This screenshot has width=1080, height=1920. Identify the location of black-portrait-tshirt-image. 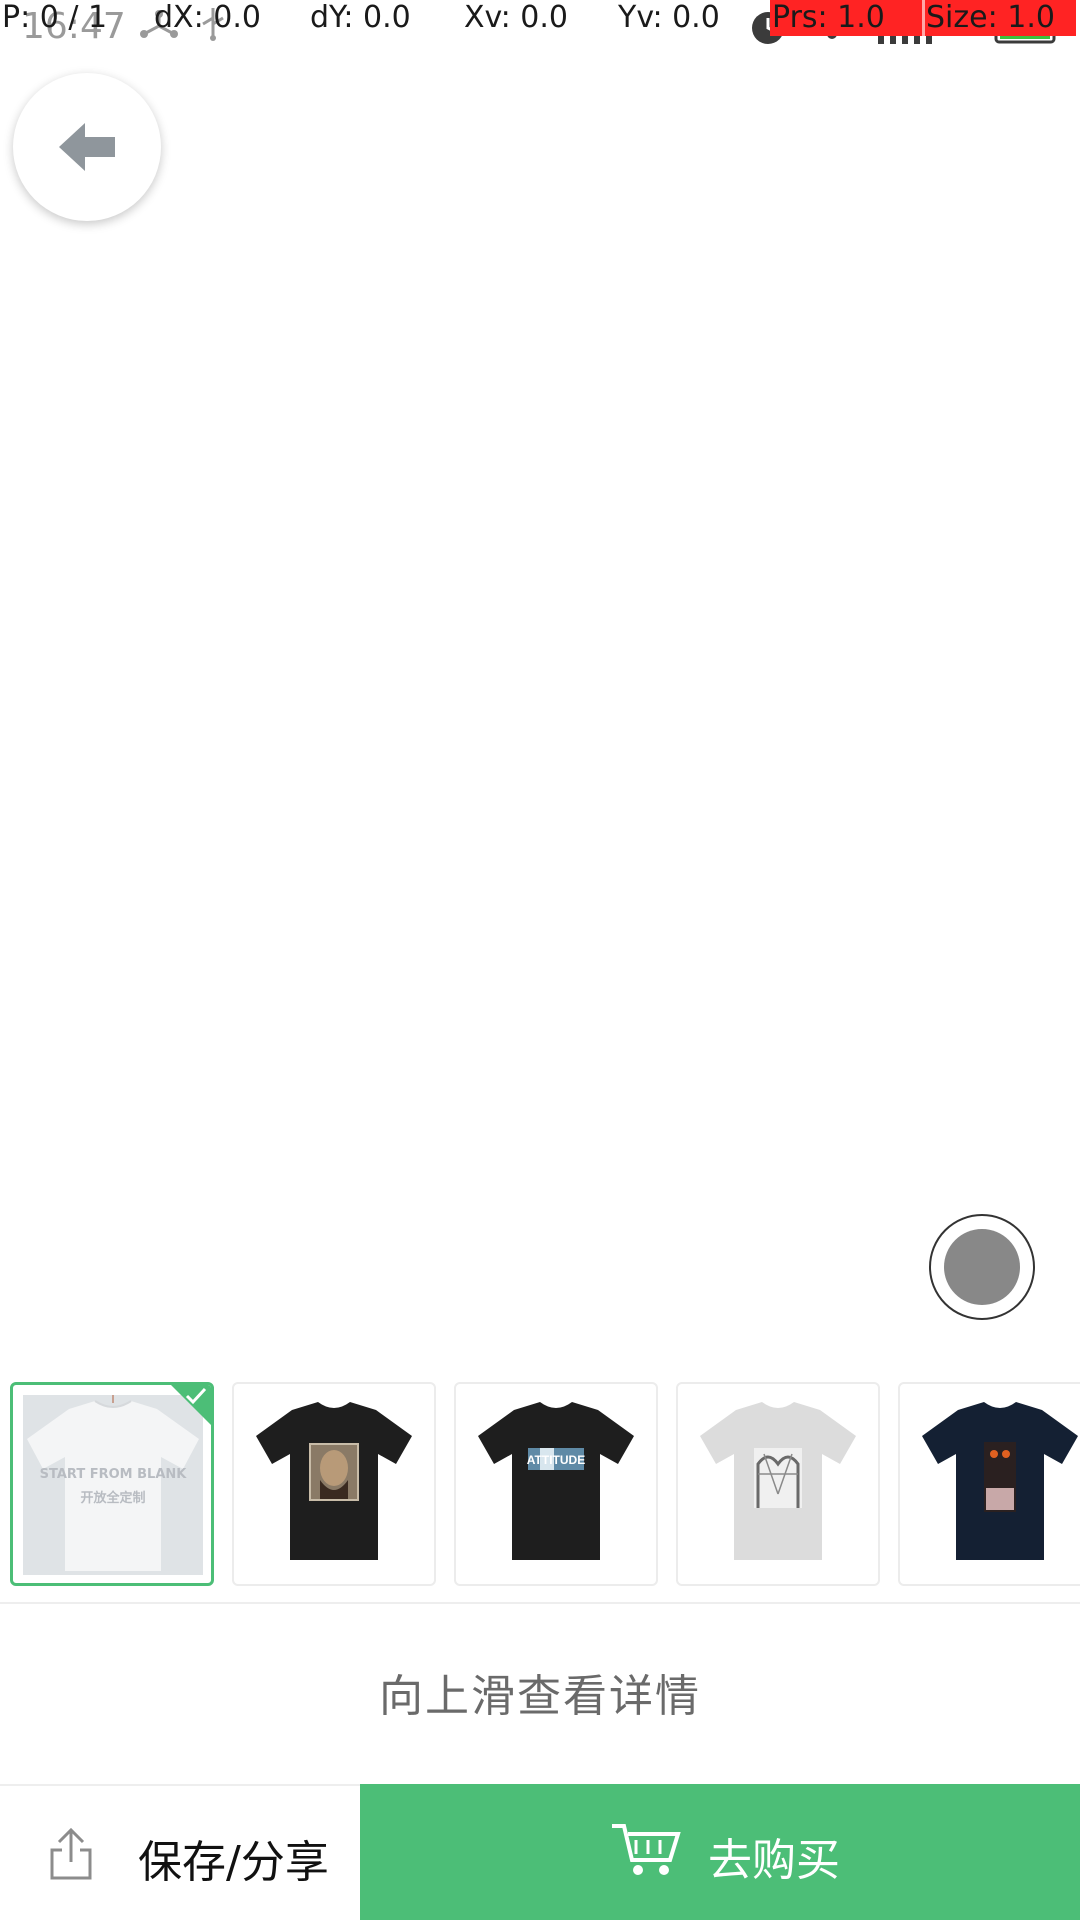
(334, 1481).